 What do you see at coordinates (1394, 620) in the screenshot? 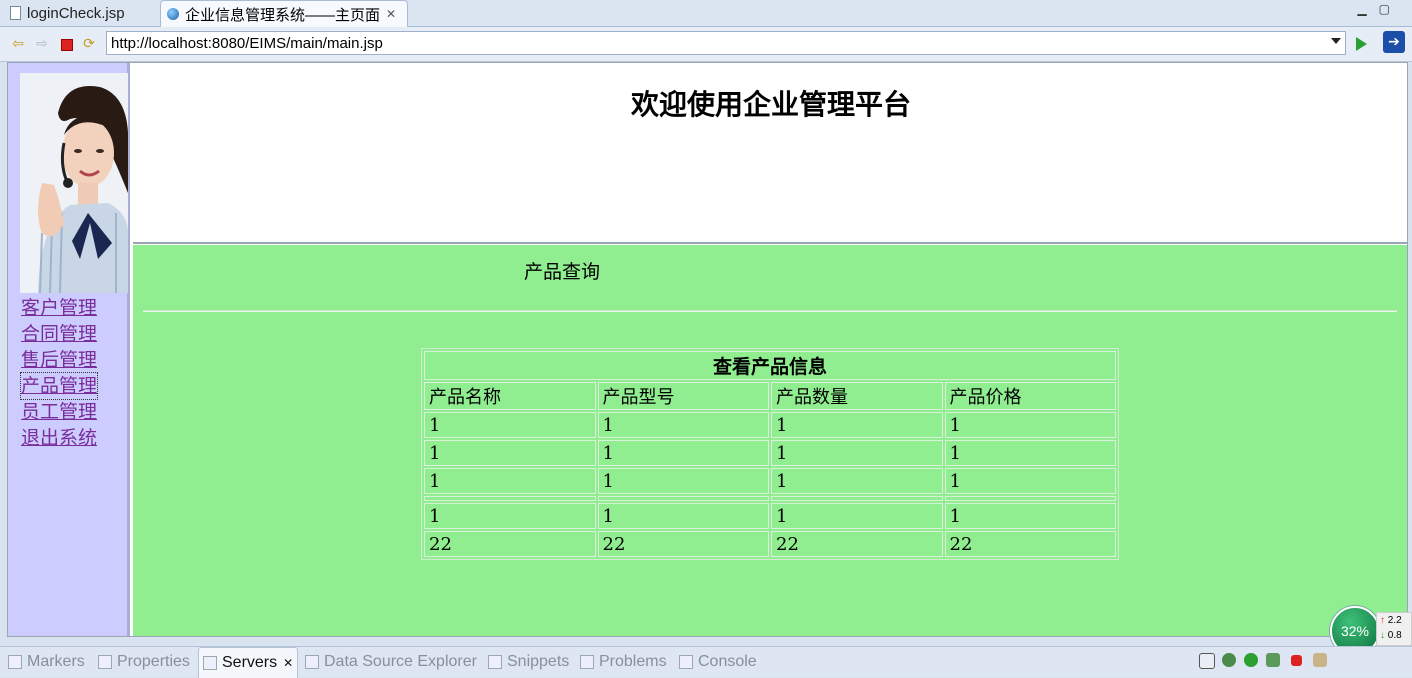
I see `upload-speed: 2.2` at bounding box center [1394, 620].